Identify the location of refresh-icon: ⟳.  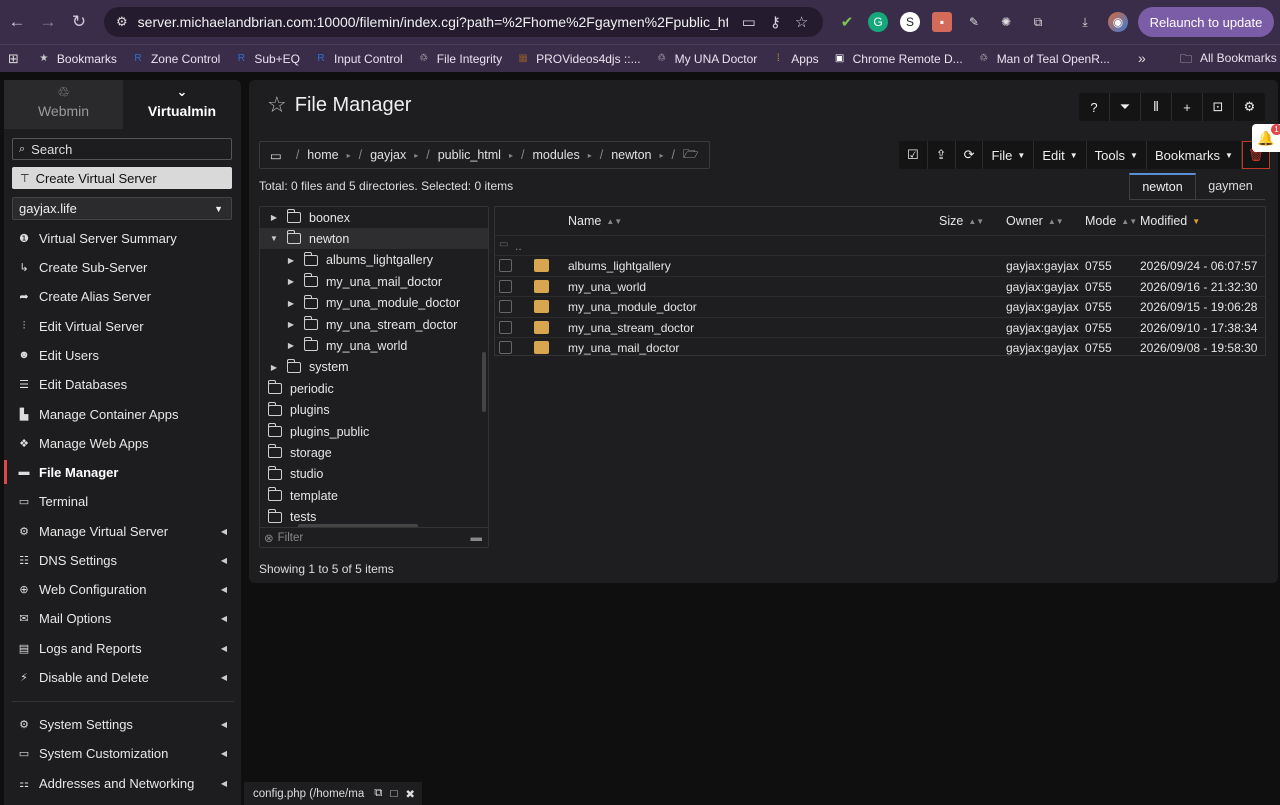
(970, 155).